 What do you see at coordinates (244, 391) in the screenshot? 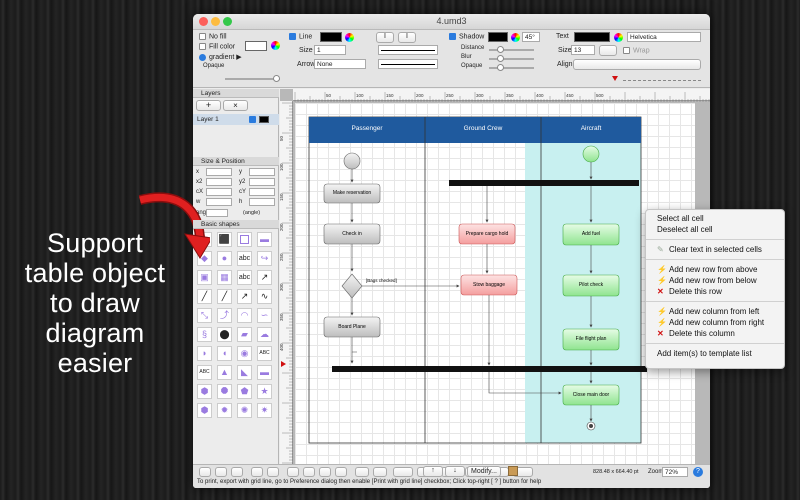
I see `pentagon-shape: ⬟` at bounding box center [244, 391].